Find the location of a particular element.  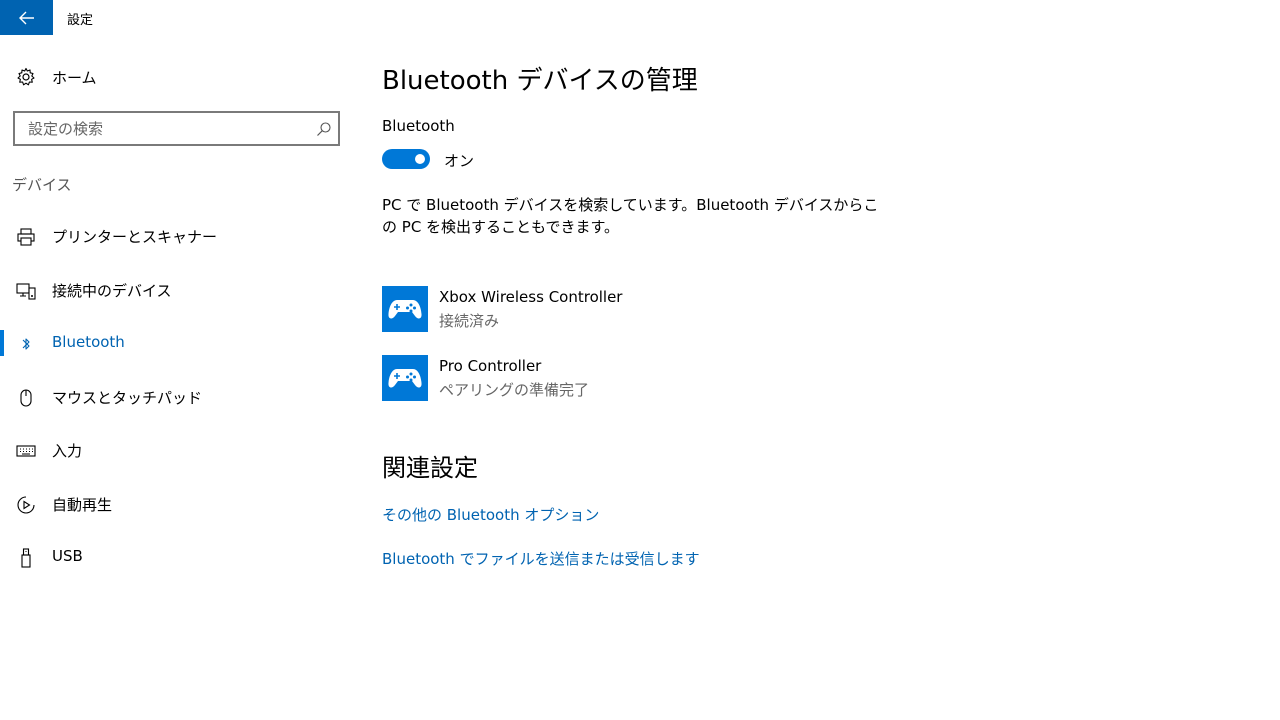

sidebar-item-usb: USB is located at coordinates (177, 558).